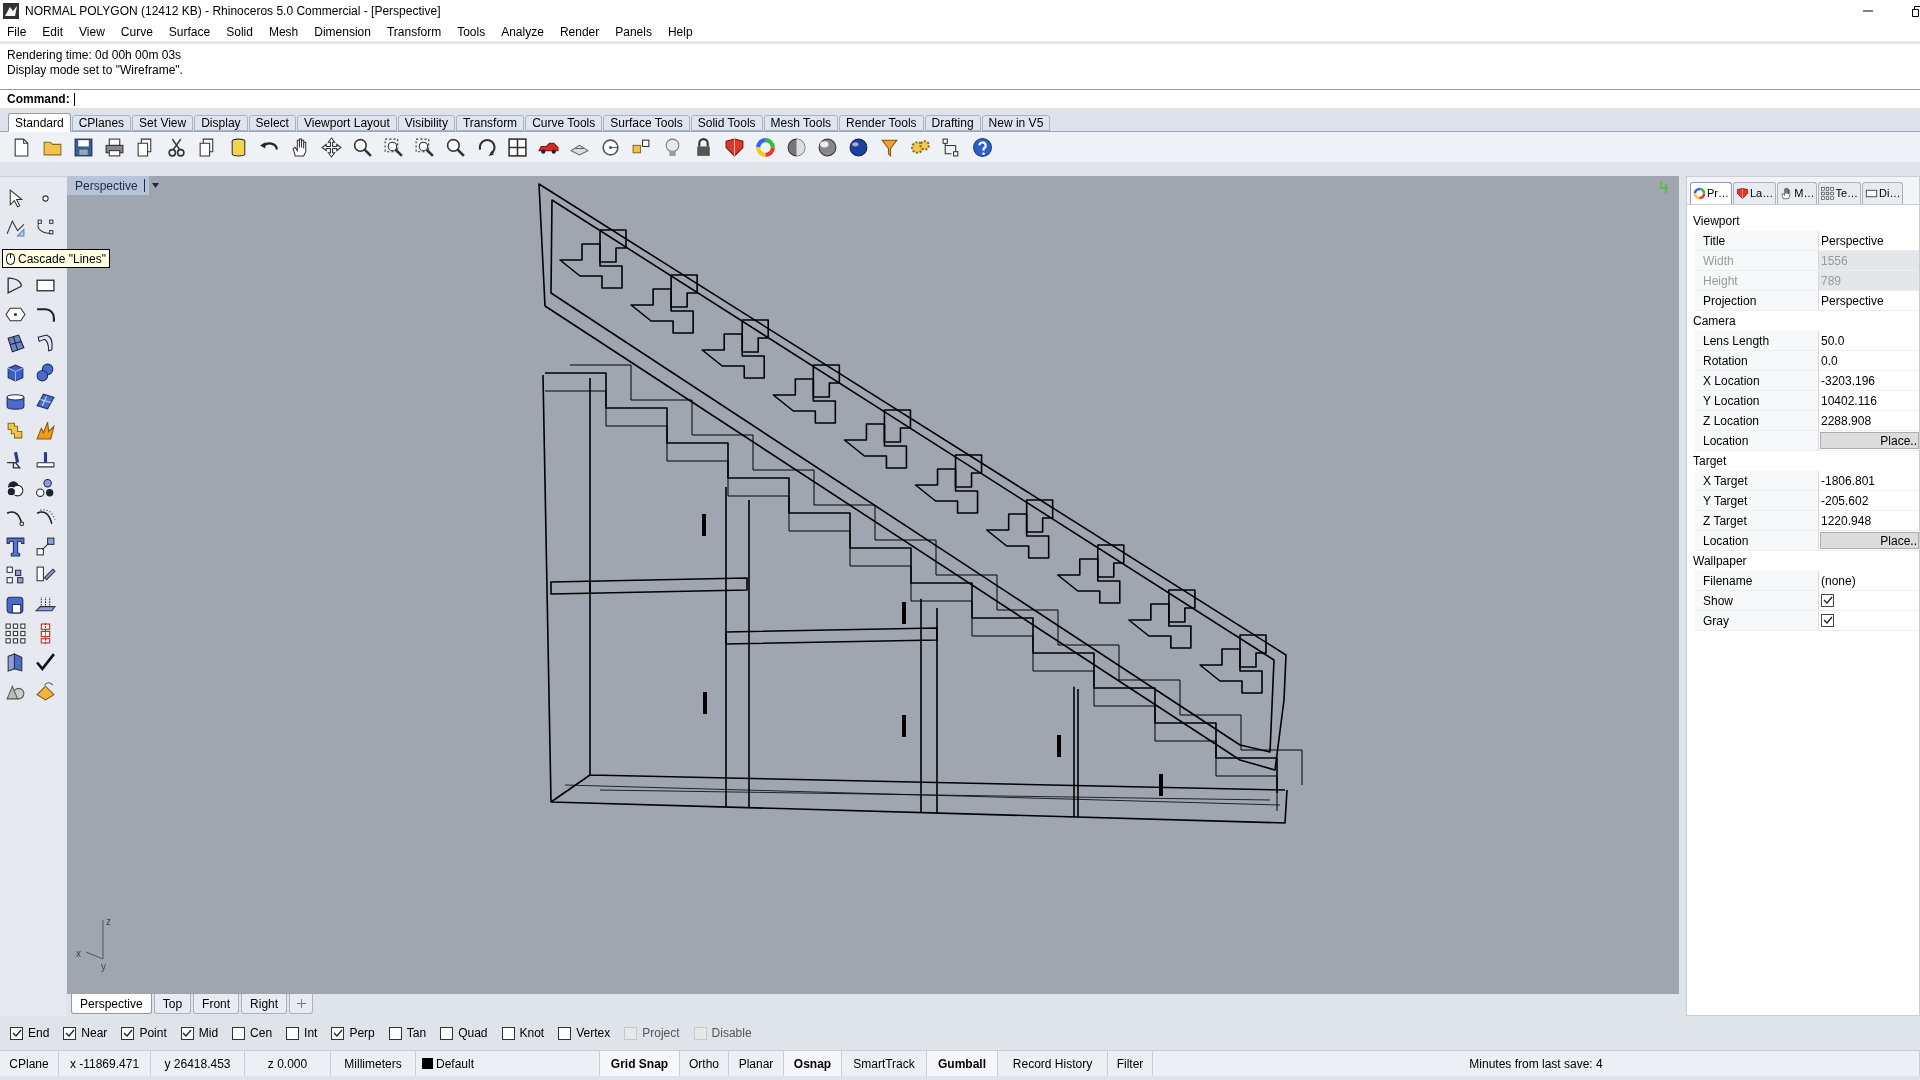 This screenshot has height=1080, width=1920. What do you see at coordinates (1869, 520) in the screenshot?
I see `property-value: 1220.948` at bounding box center [1869, 520].